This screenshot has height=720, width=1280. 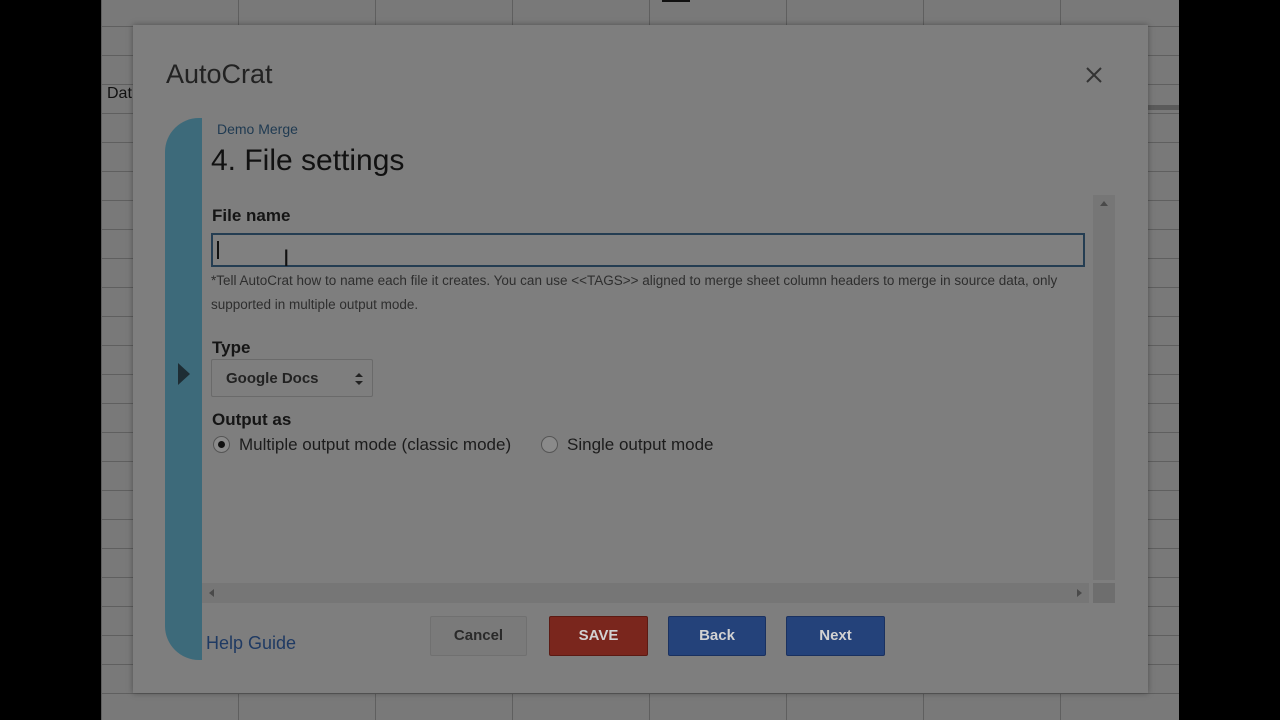 What do you see at coordinates (119, 93) in the screenshot?
I see `sheet-cell-text: Dat` at bounding box center [119, 93].